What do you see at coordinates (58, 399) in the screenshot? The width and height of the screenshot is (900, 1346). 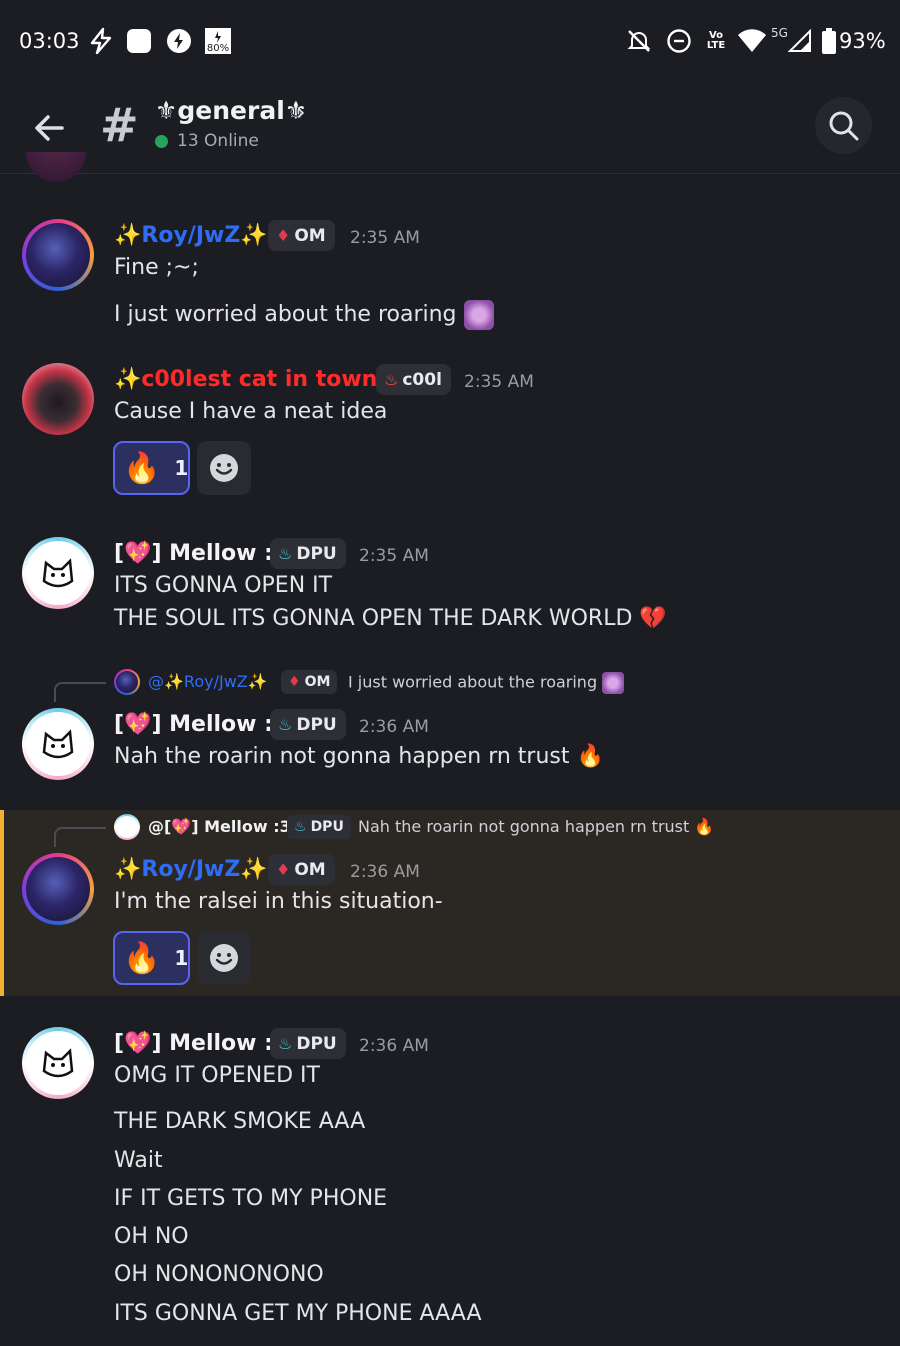 I see `avatar-cool-cat` at bounding box center [58, 399].